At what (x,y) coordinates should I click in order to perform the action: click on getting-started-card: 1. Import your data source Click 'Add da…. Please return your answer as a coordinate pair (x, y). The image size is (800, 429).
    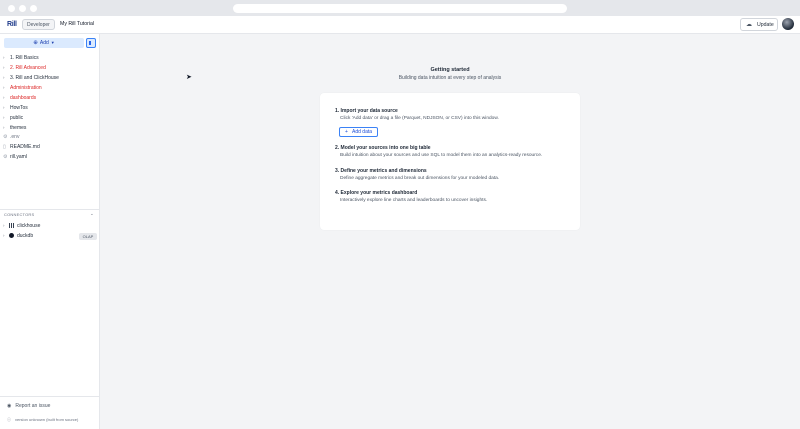
    Looking at the image, I should click on (450, 161).